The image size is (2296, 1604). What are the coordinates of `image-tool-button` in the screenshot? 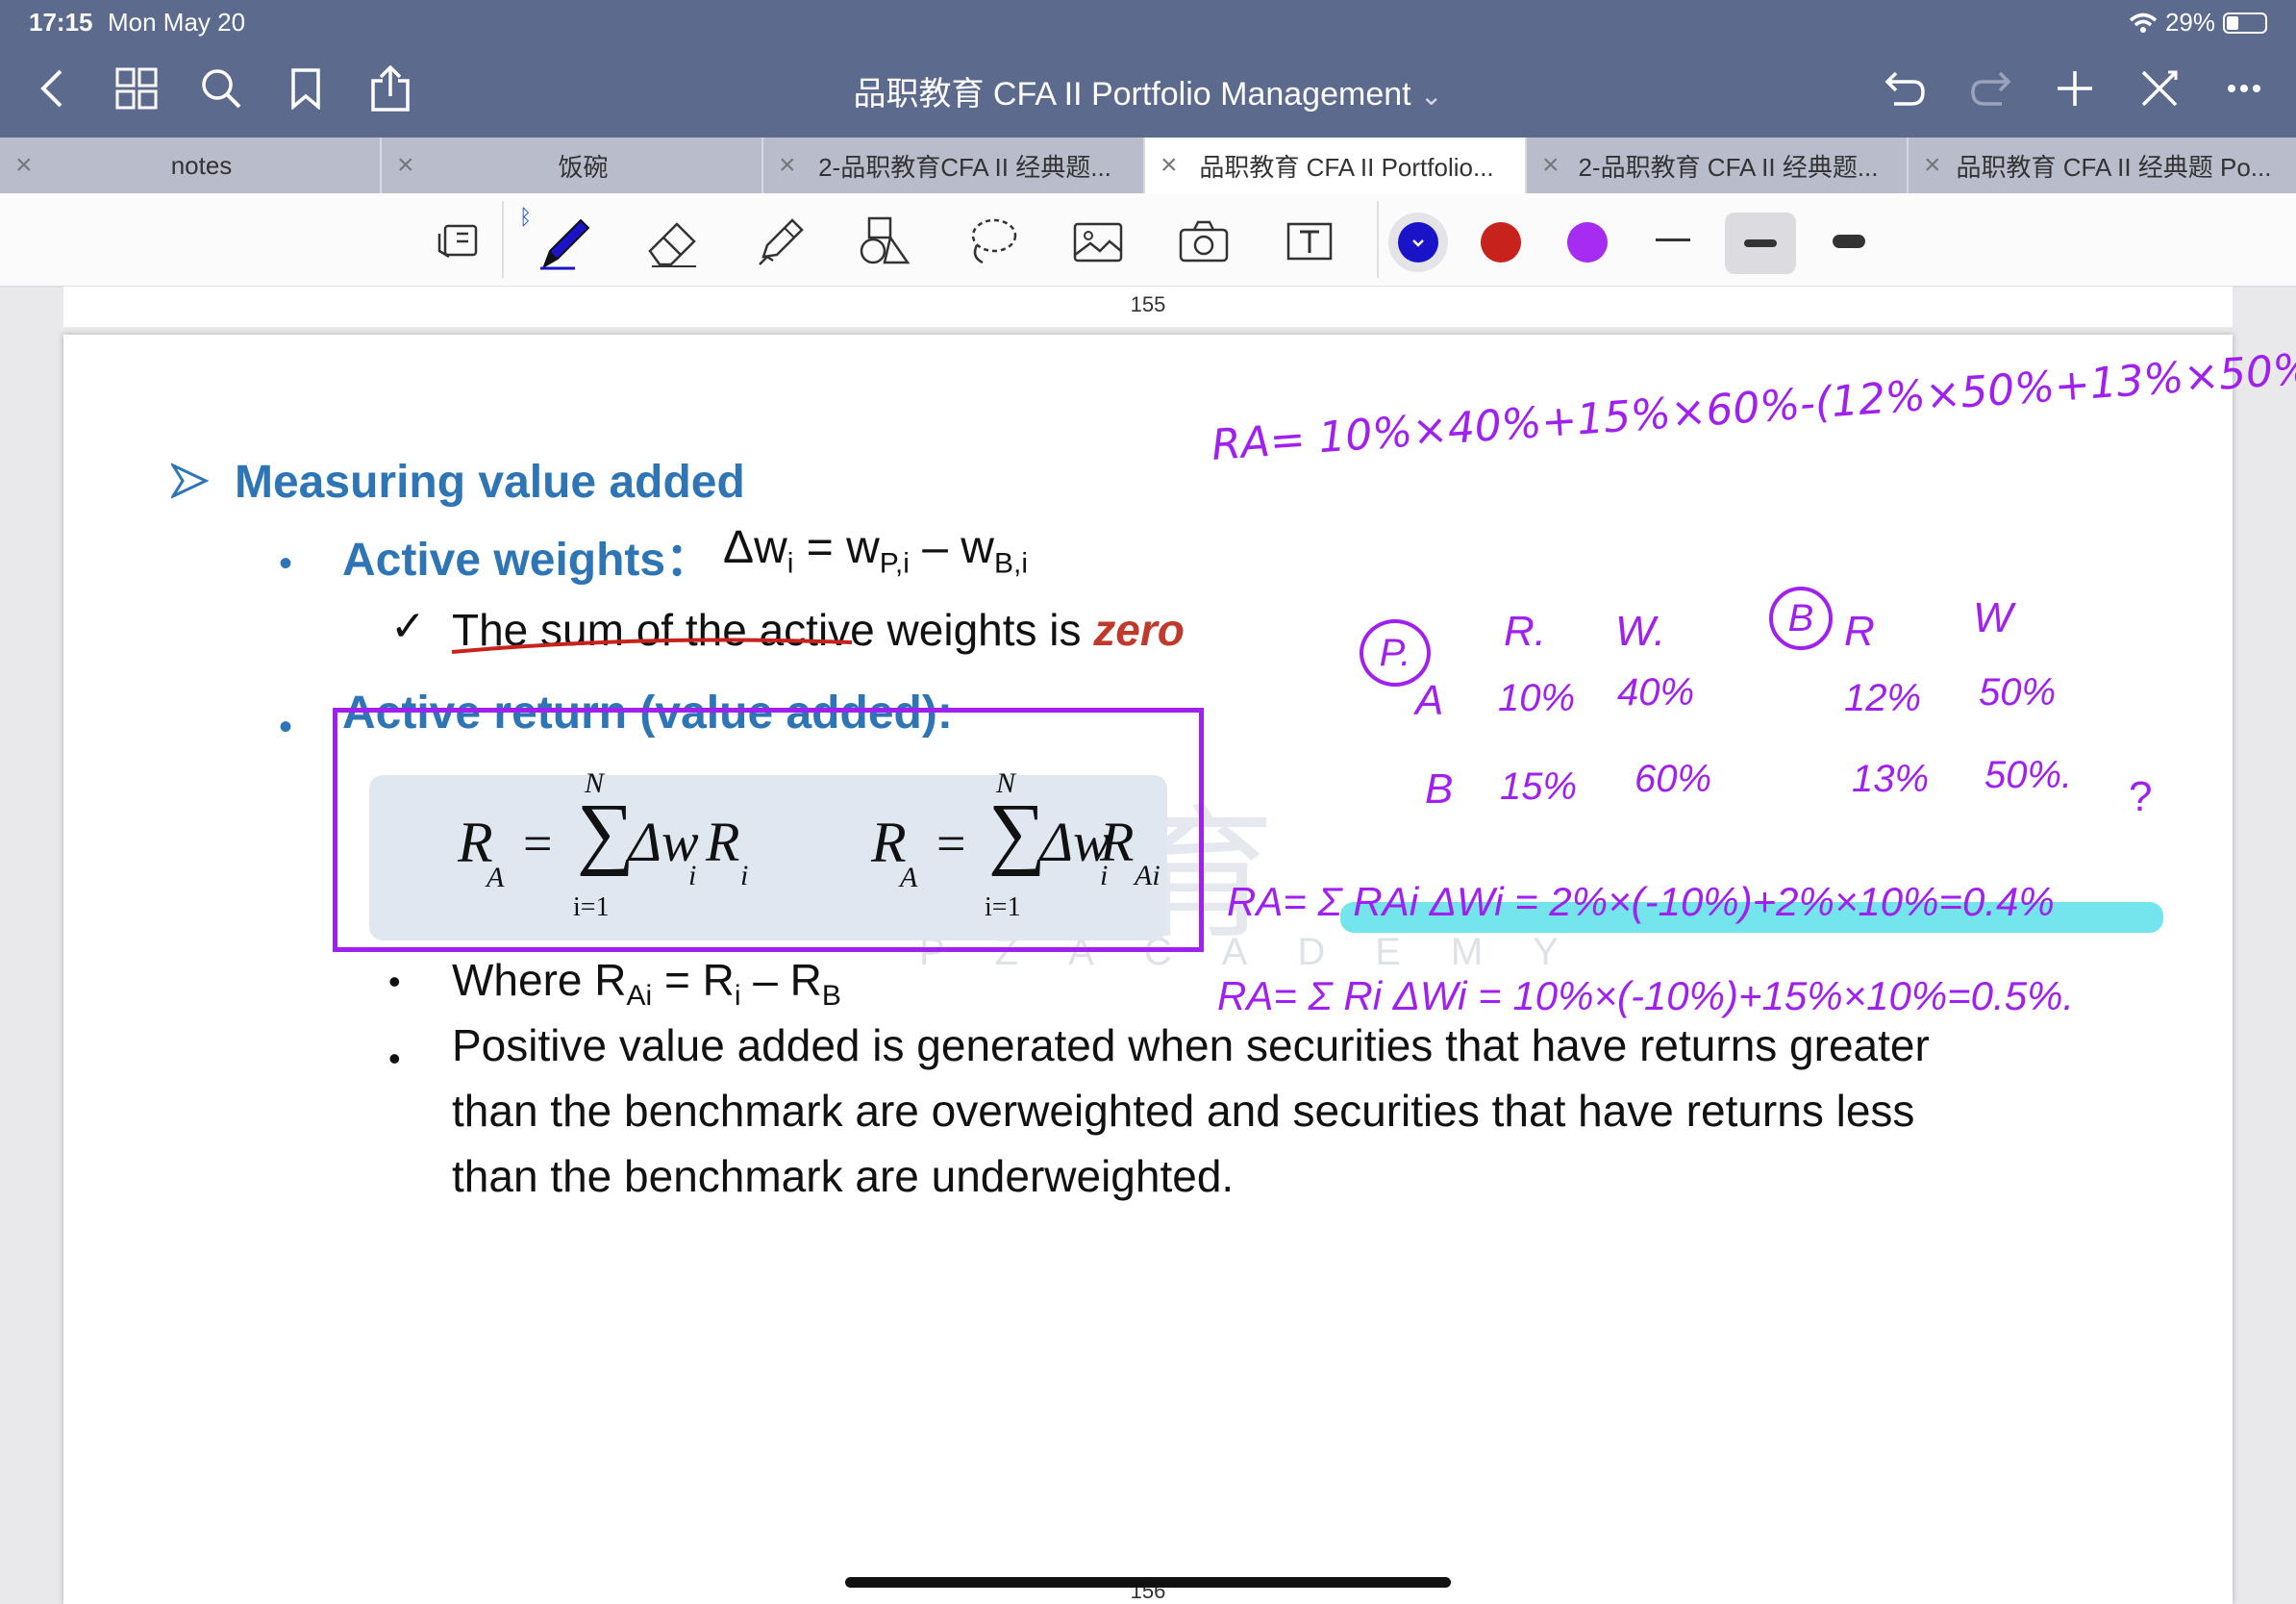 It's located at (1098, 241).